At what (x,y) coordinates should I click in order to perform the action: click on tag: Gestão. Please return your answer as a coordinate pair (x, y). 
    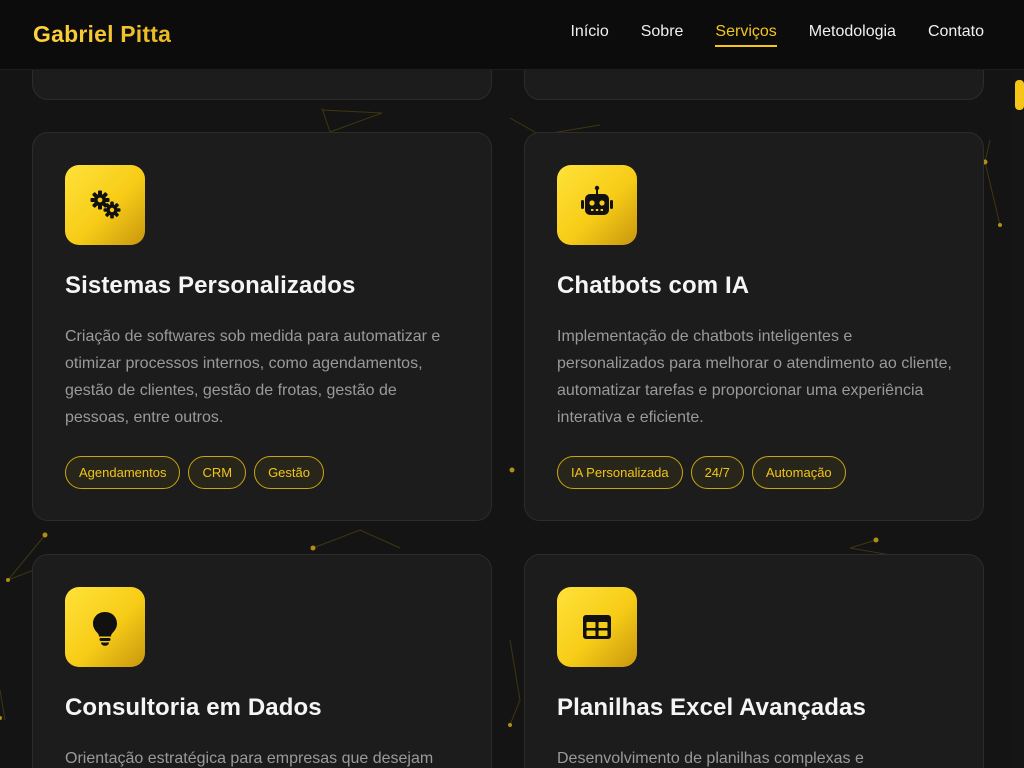
    Looking at the image, I should click on (289, 472).